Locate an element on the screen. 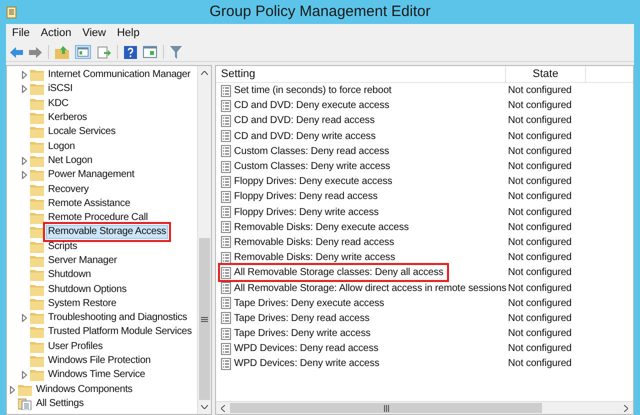  back-icon is located at coordinates (16, 52).